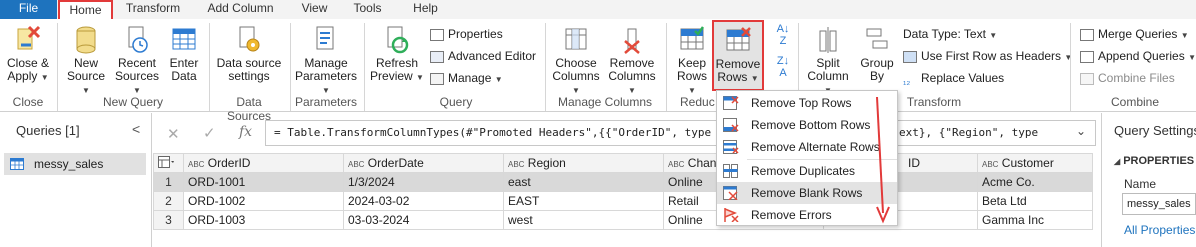  Describe the element at coordinates (731, 147) in the screenshot. I see `remove-alternate-rows-icon` at that location.